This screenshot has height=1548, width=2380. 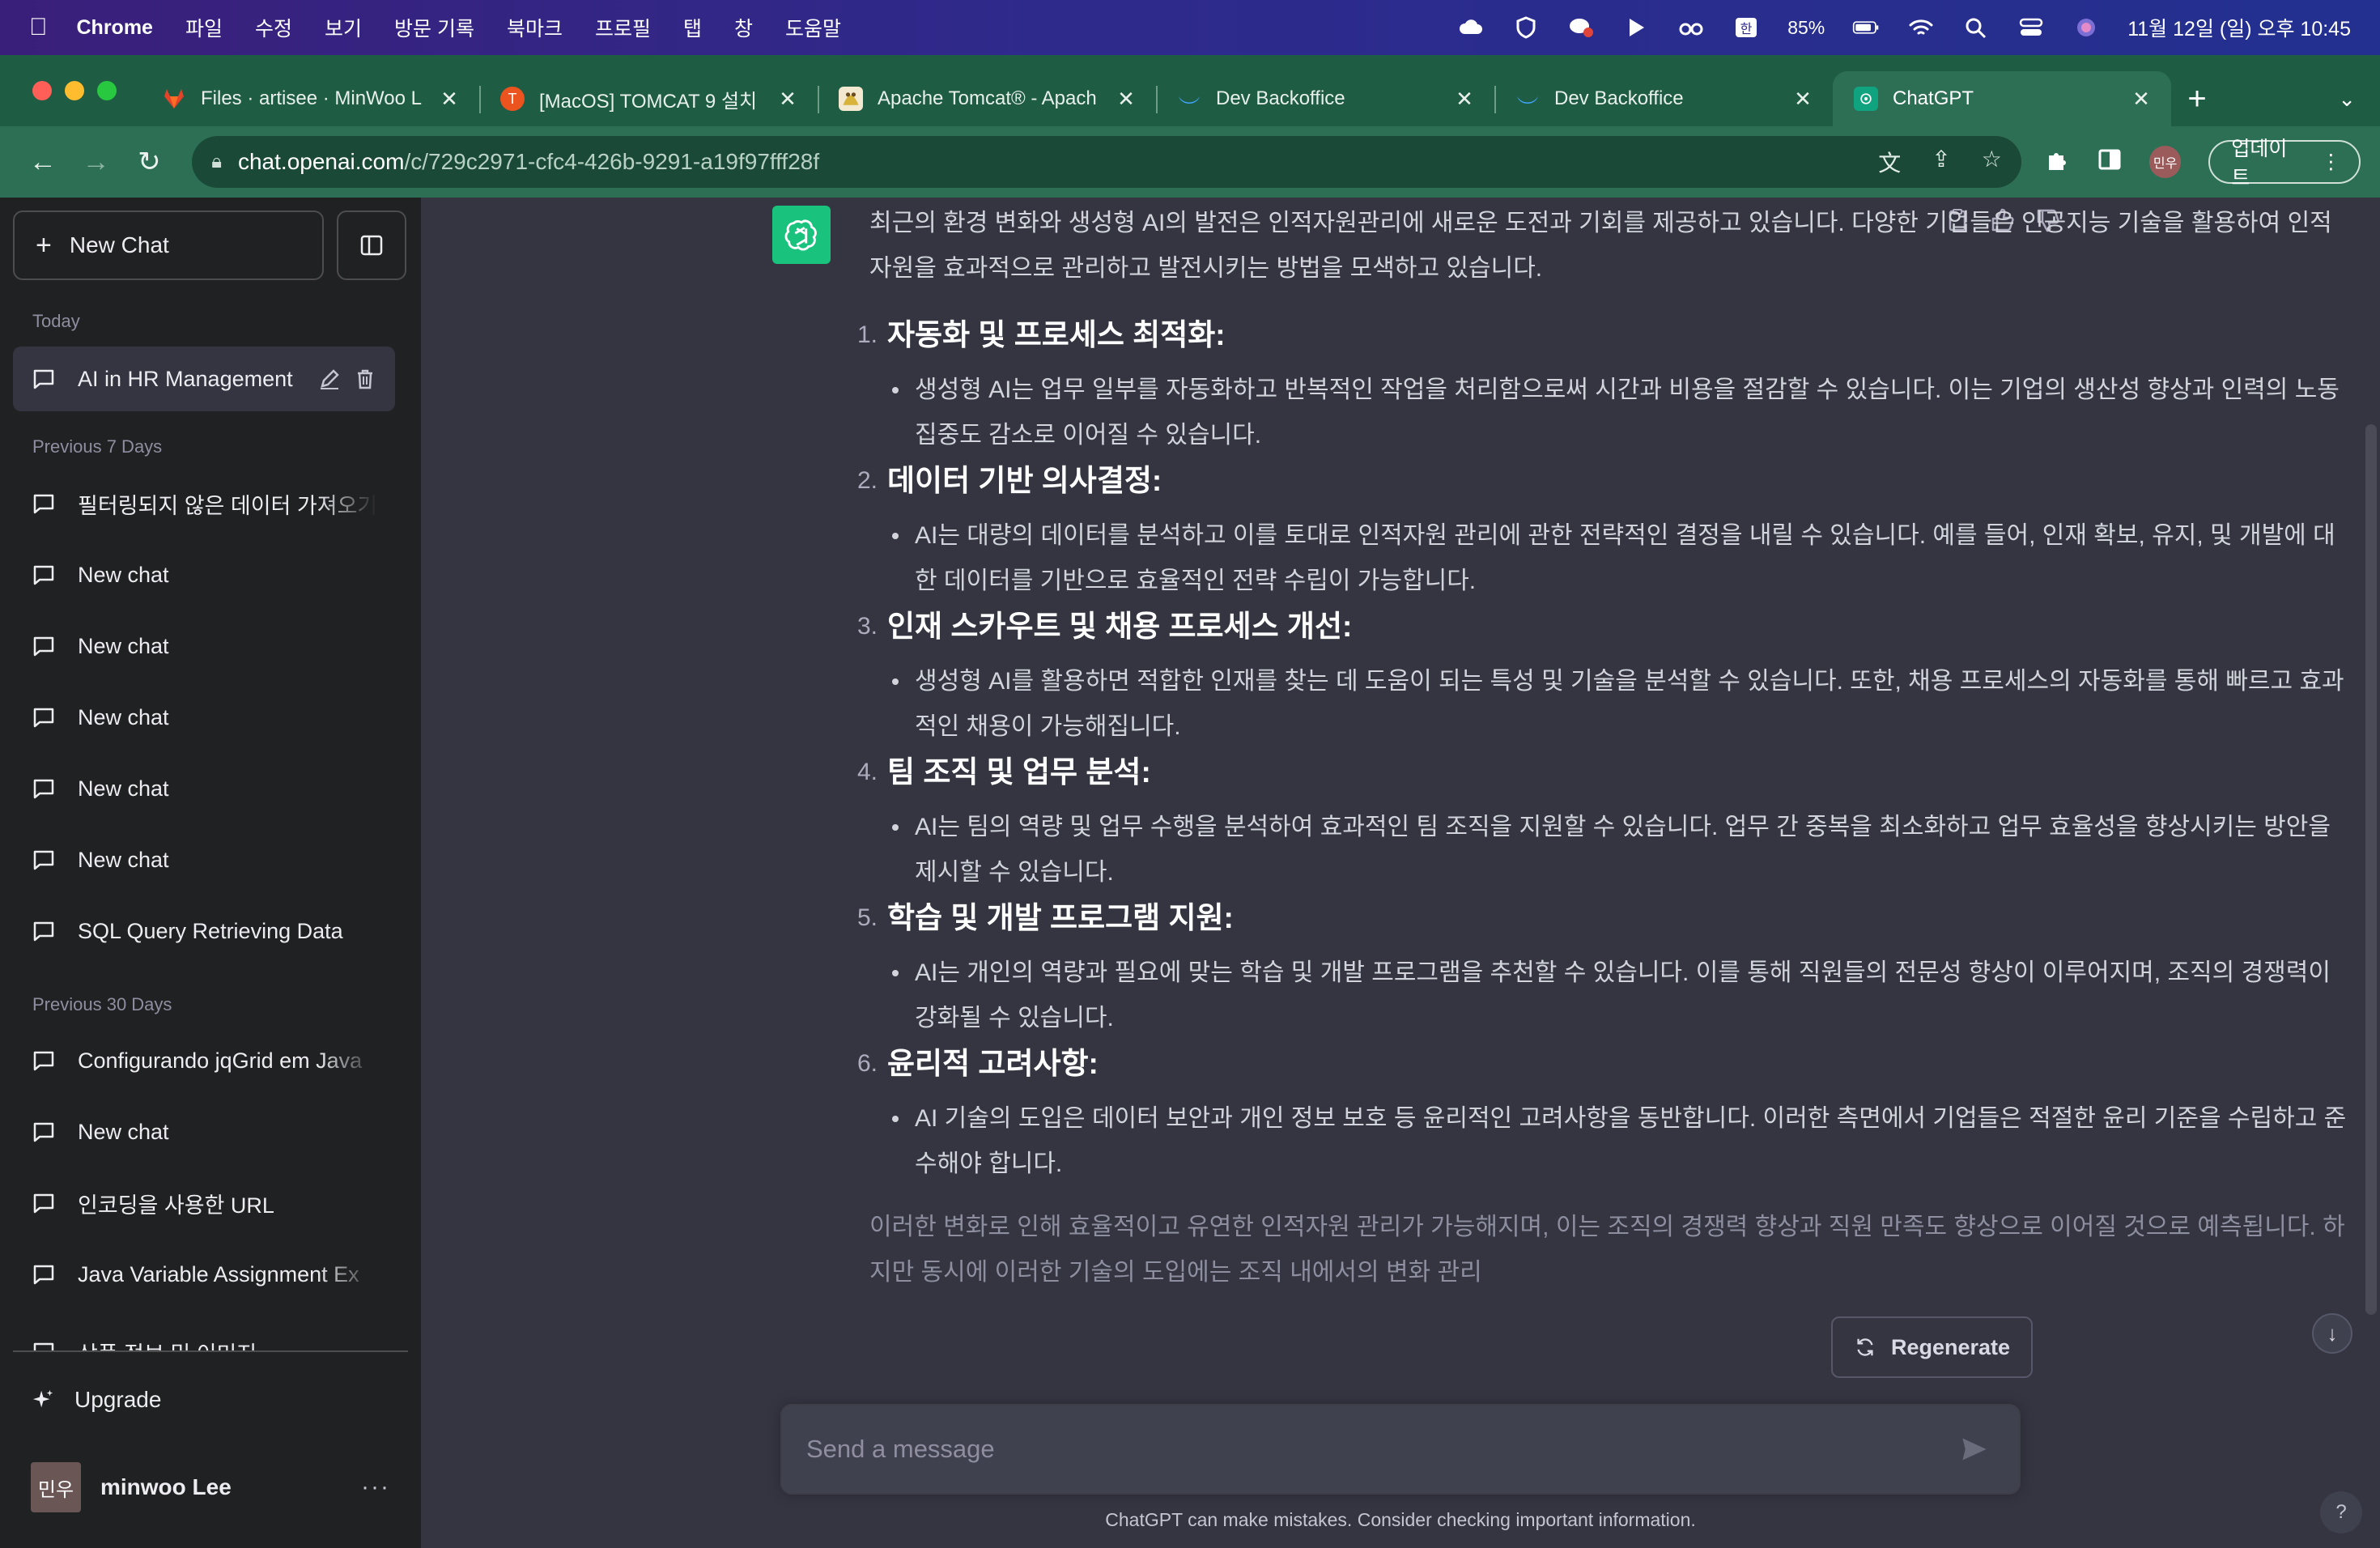 I want to click on message-input, so click(x=1380, y=1450).